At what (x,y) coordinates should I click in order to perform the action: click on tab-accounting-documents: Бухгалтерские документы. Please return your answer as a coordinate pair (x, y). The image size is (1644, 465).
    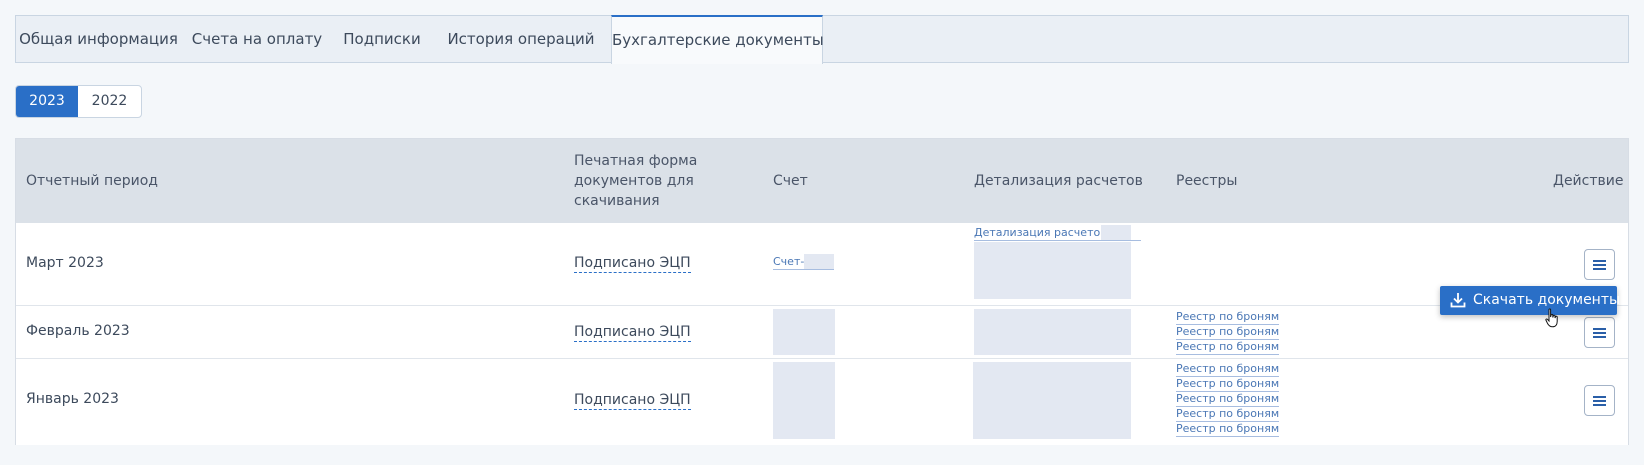
    Looking at the image, I should click on (717, 39).